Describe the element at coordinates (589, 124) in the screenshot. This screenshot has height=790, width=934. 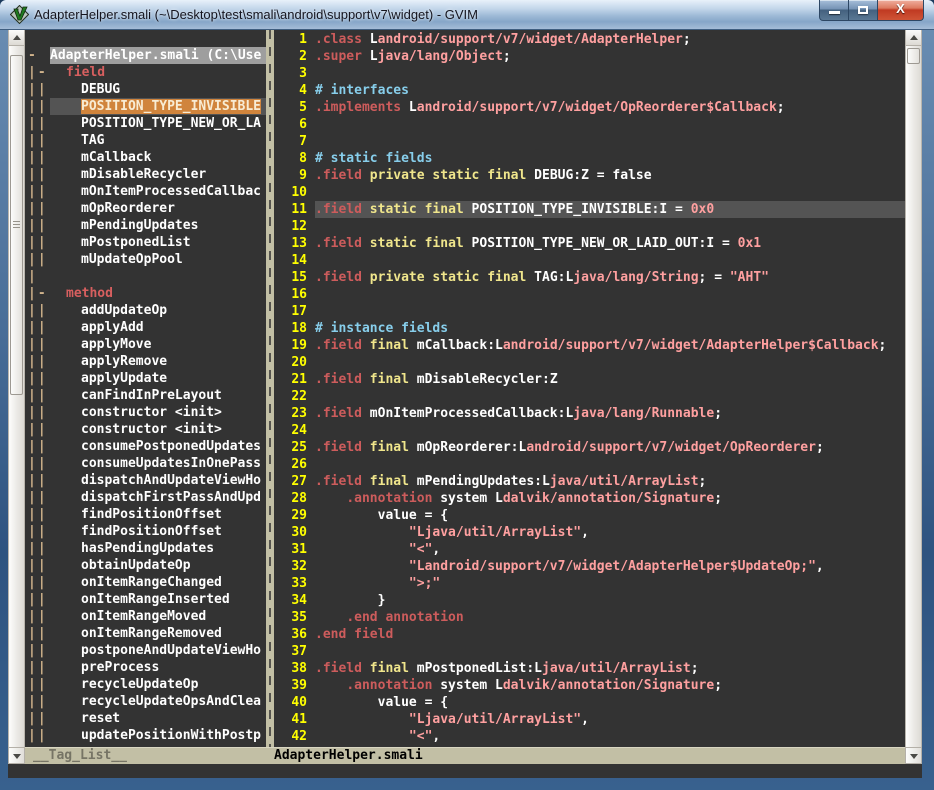
I see `code-line: 6` at that location.